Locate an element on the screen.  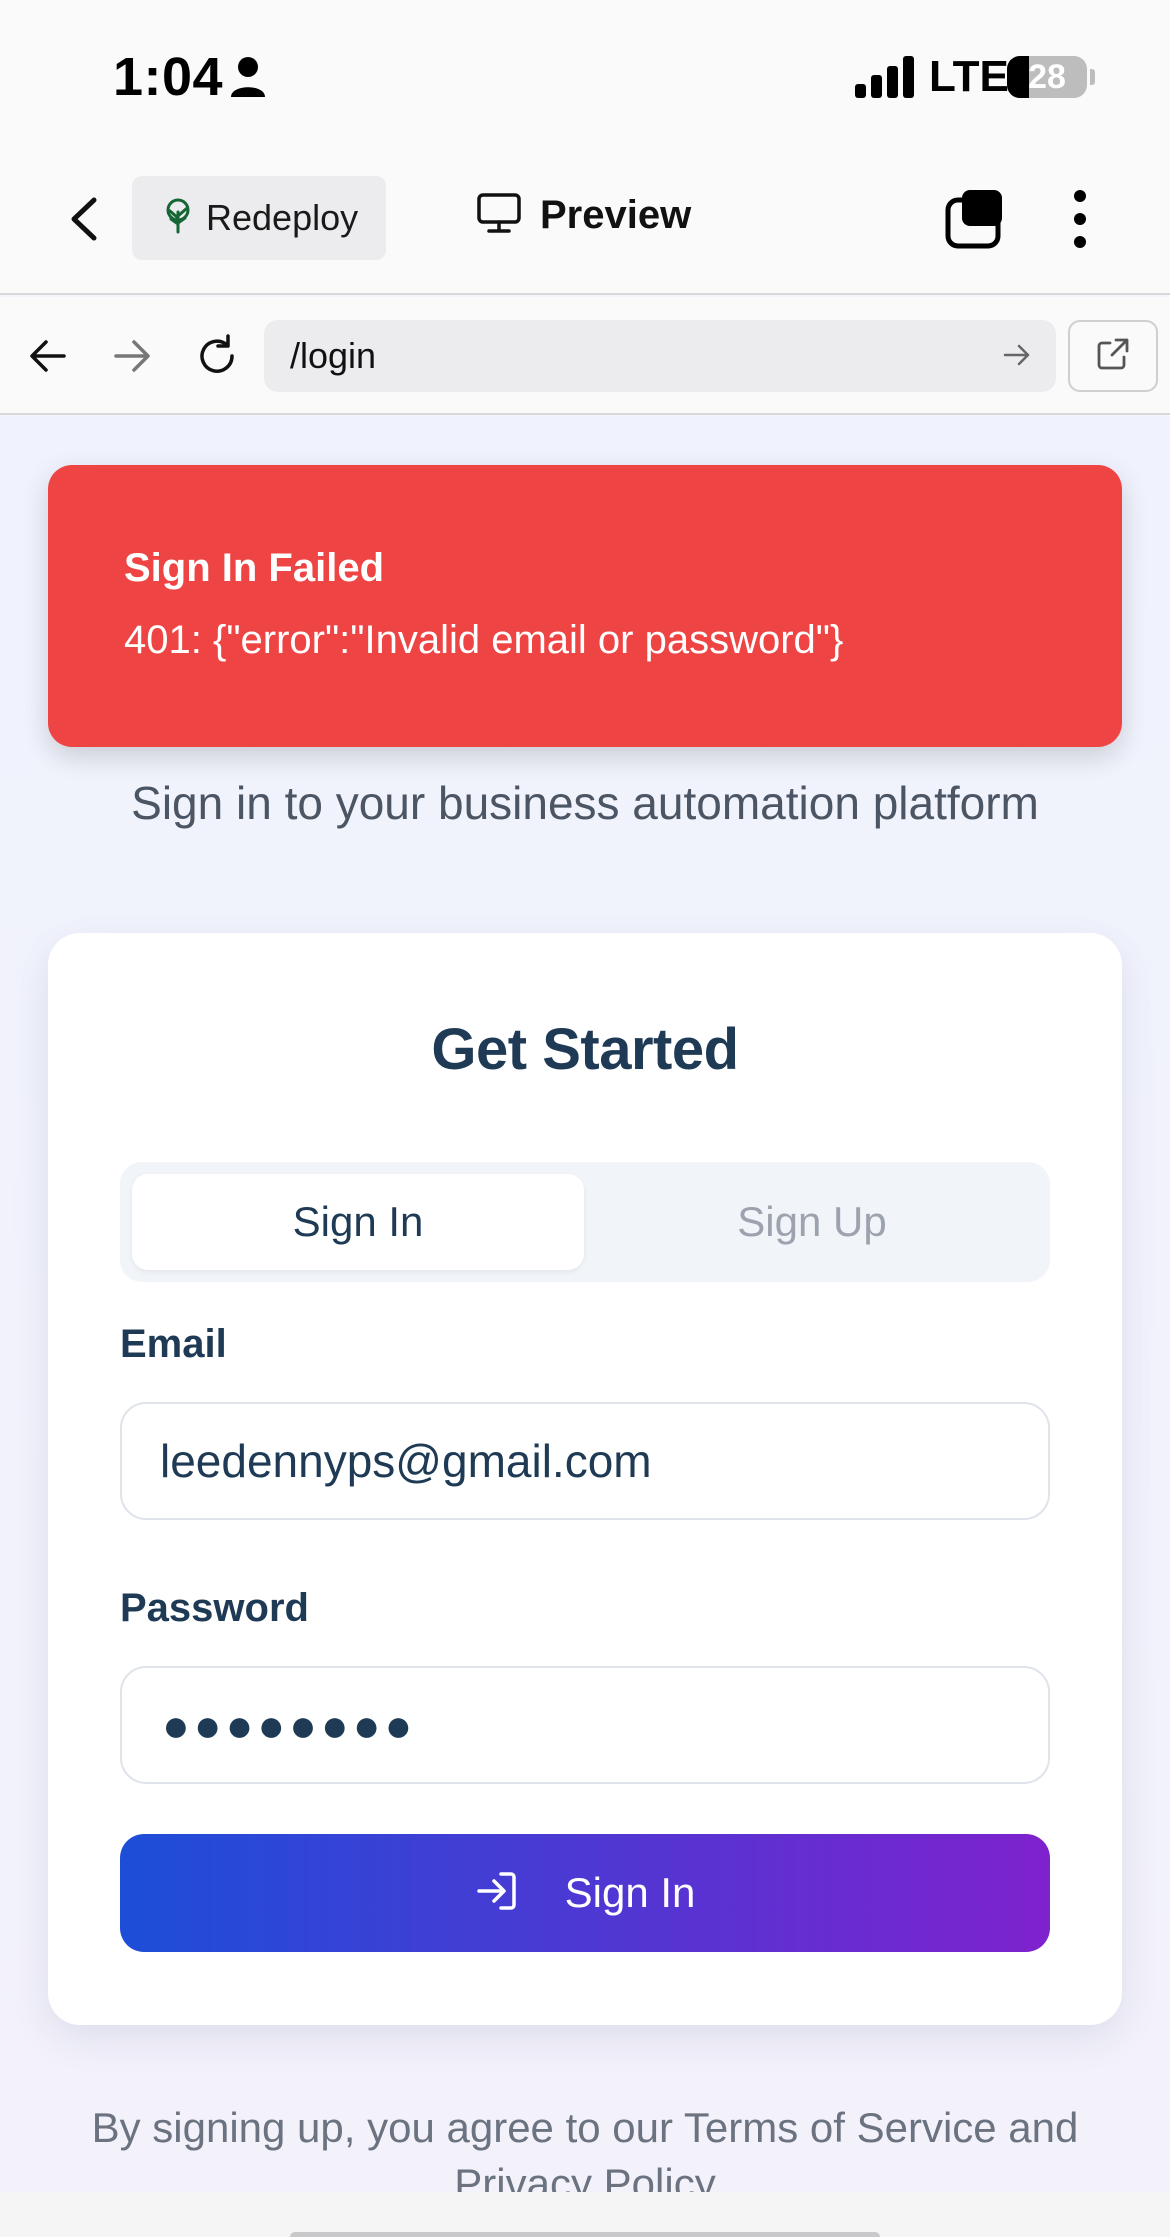
battery-icon: 28 is located at coordinates (1047, 77).